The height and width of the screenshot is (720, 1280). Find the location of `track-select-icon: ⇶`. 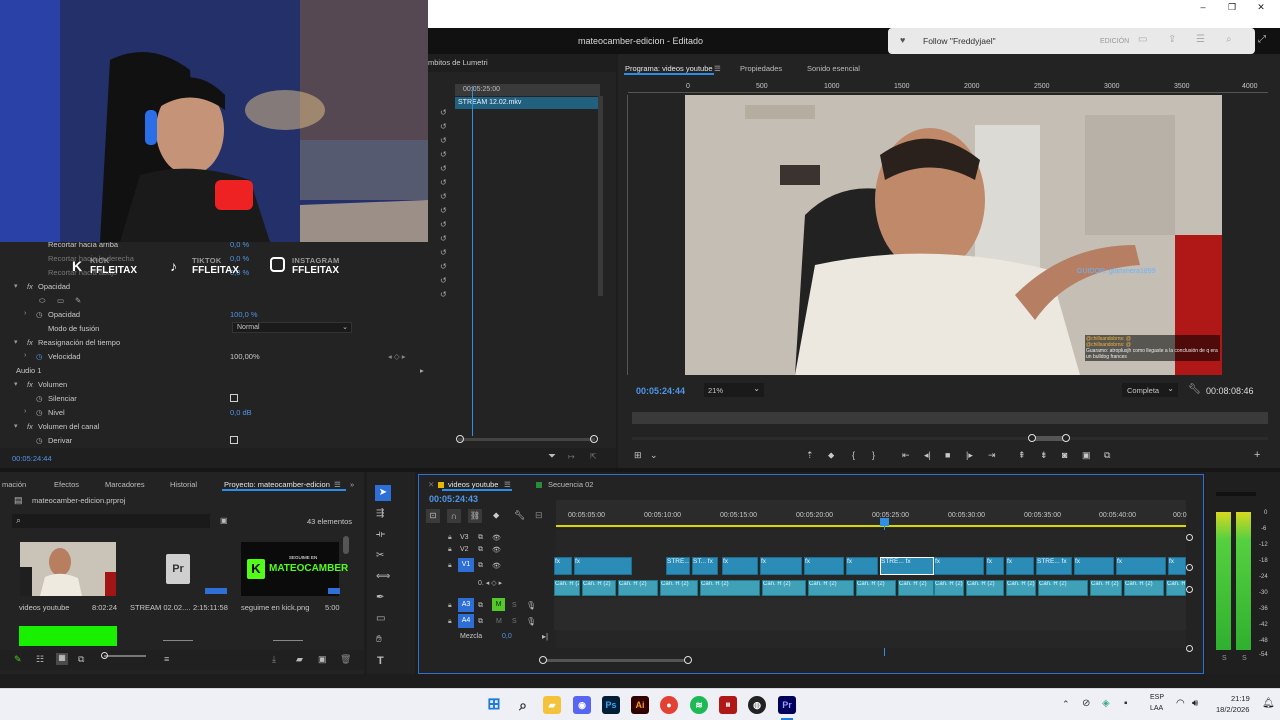

track-select-icon: ⇶ is located at coordinates (380, 513).